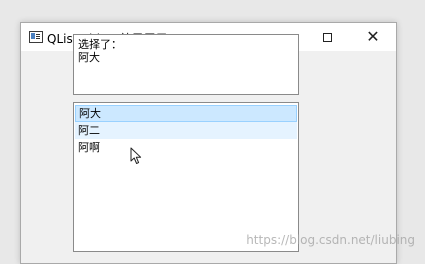 The height and width of the screenshot is (264, 425). I want to click on selection-label-prefix: 选择了：, so click(100, 44).